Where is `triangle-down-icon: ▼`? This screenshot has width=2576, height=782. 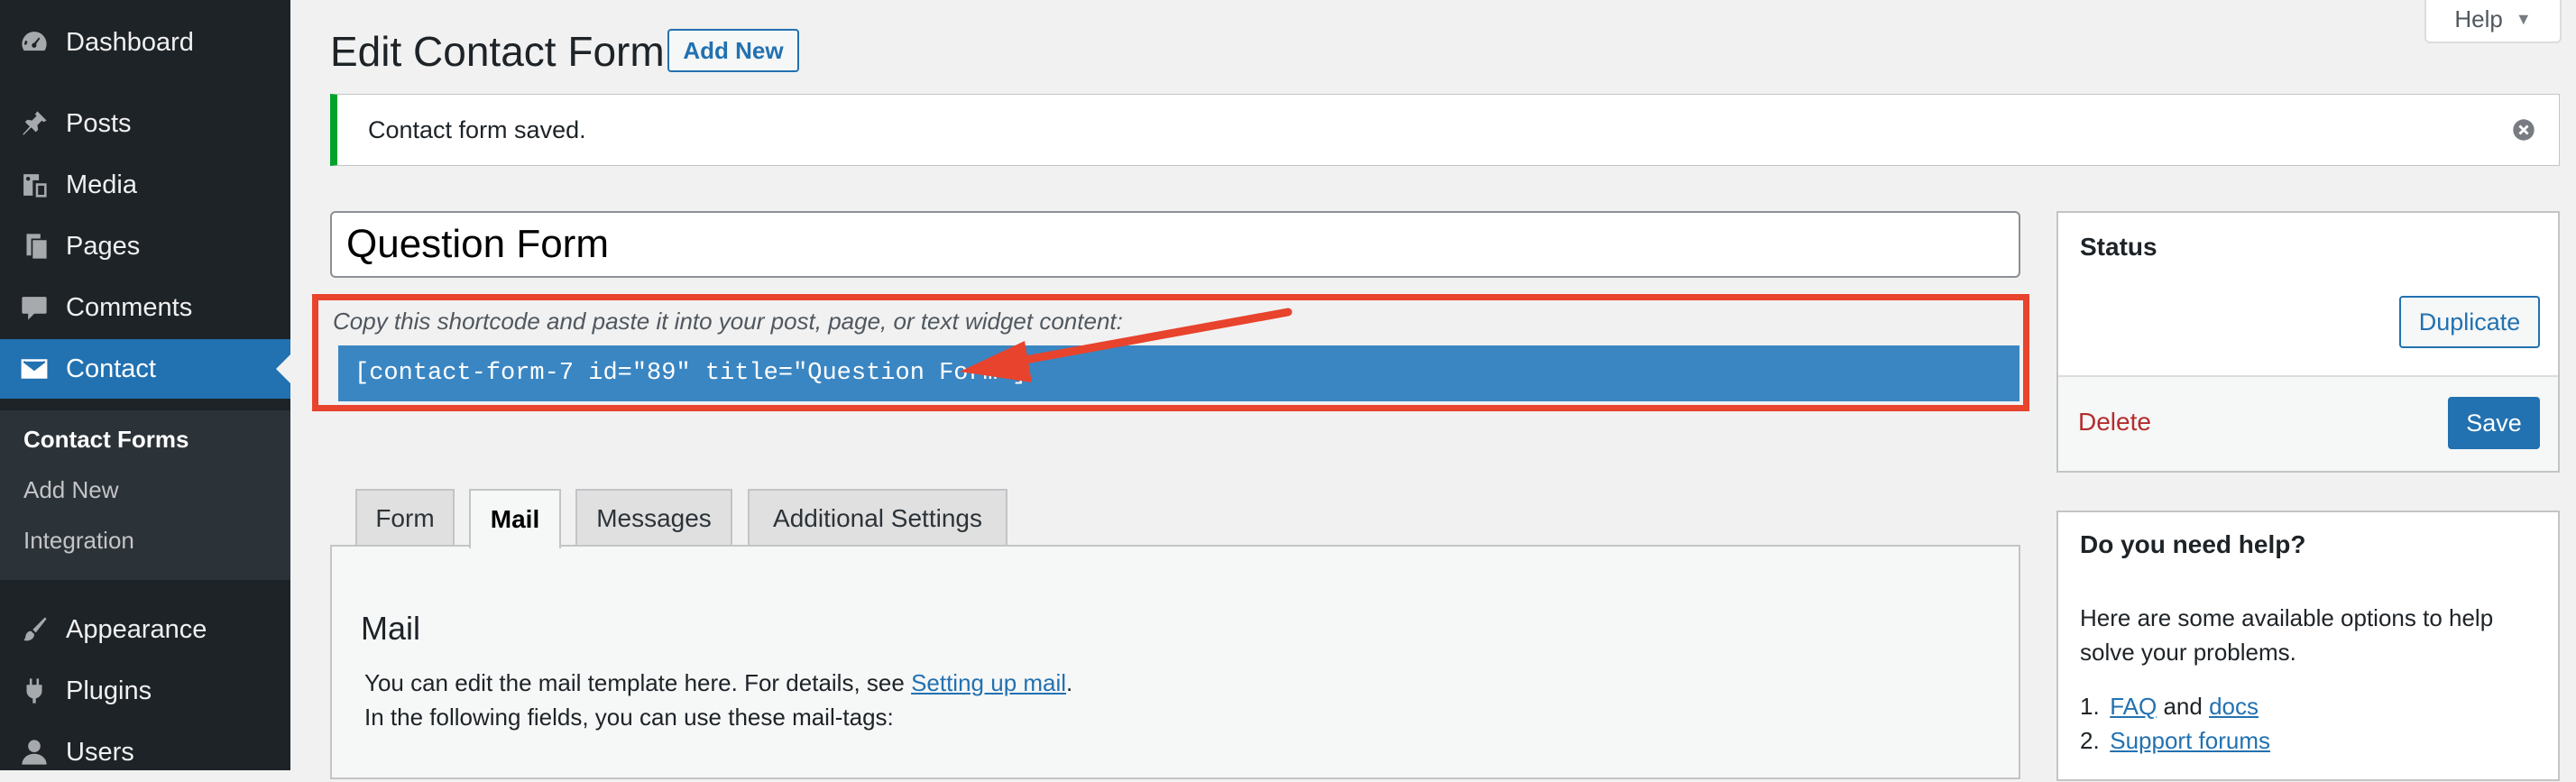
triangle-down-icon: ▼ is located at coordinates (2523, 18).